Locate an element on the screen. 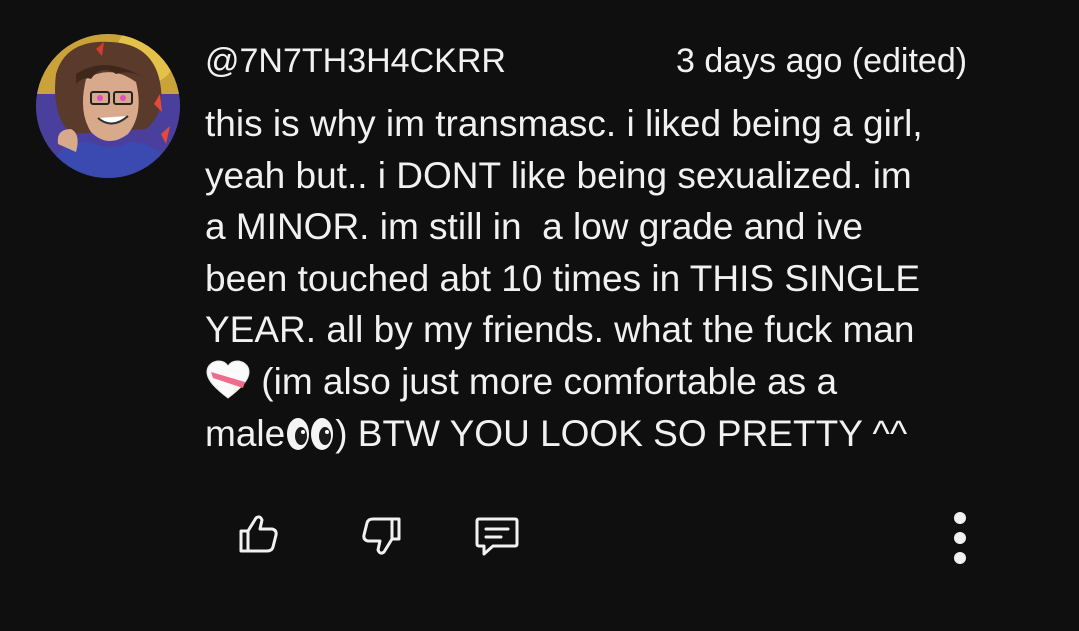  thumbs-down-icon is located at coordinates (381, 536).